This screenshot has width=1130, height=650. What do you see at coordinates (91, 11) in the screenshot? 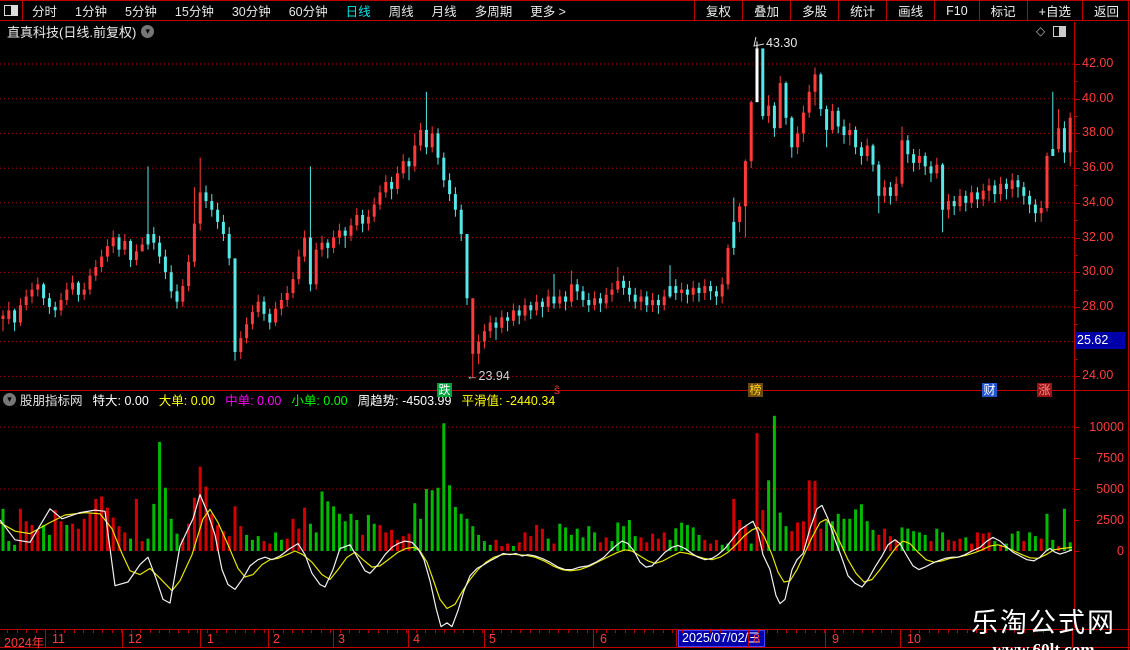
I see `tab-1分钟: 1分钟` at bounding box center [91, 11].